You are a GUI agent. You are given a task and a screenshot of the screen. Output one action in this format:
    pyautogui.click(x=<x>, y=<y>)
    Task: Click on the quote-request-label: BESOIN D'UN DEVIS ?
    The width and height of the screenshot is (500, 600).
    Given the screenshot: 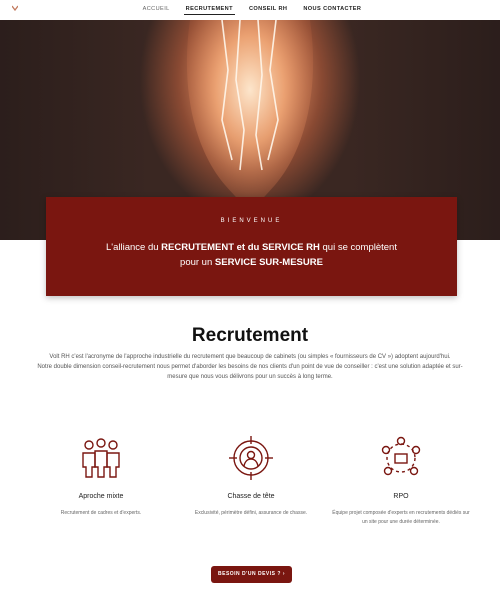 What is the action you would take?
    pyautogui.click(x=249, y=574)
    